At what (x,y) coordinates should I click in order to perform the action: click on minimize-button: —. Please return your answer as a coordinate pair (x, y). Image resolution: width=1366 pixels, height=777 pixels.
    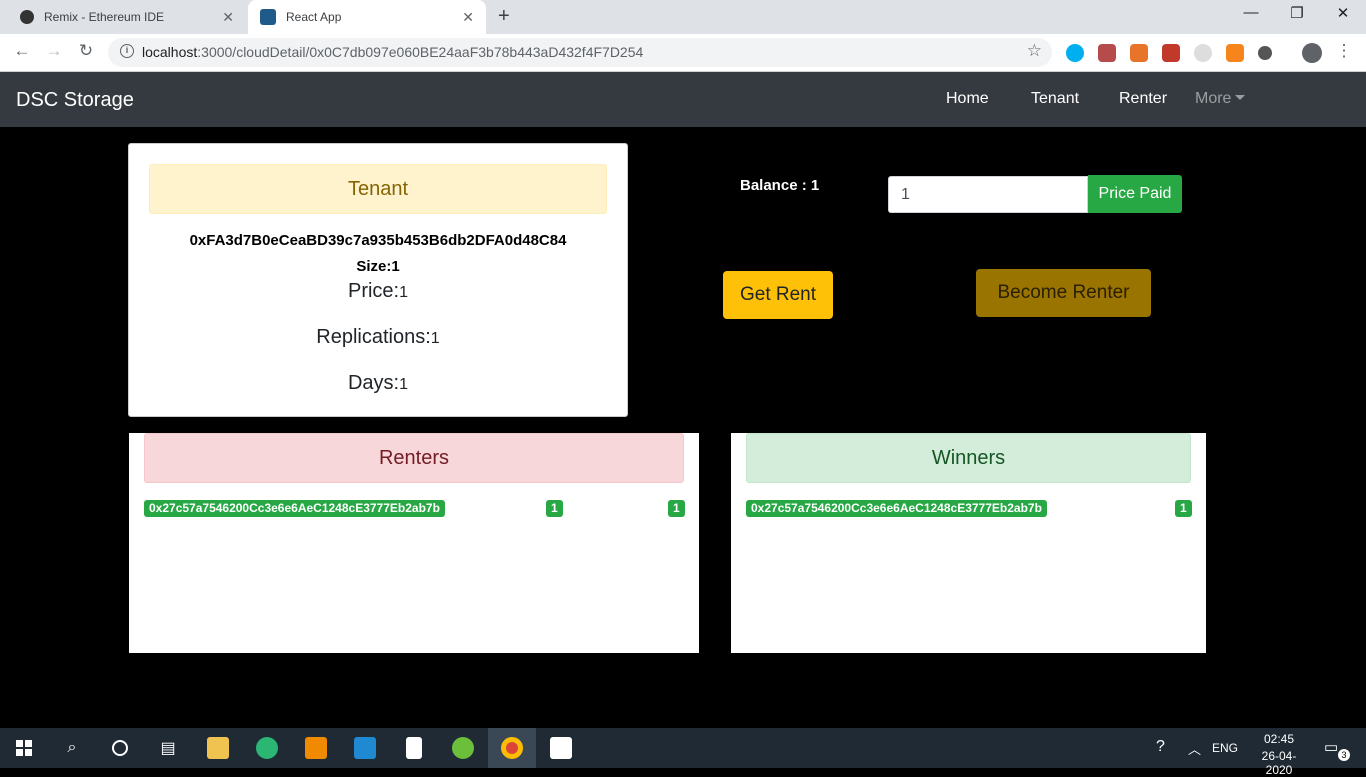
    Looking at the image, I should click on (1251, 12).